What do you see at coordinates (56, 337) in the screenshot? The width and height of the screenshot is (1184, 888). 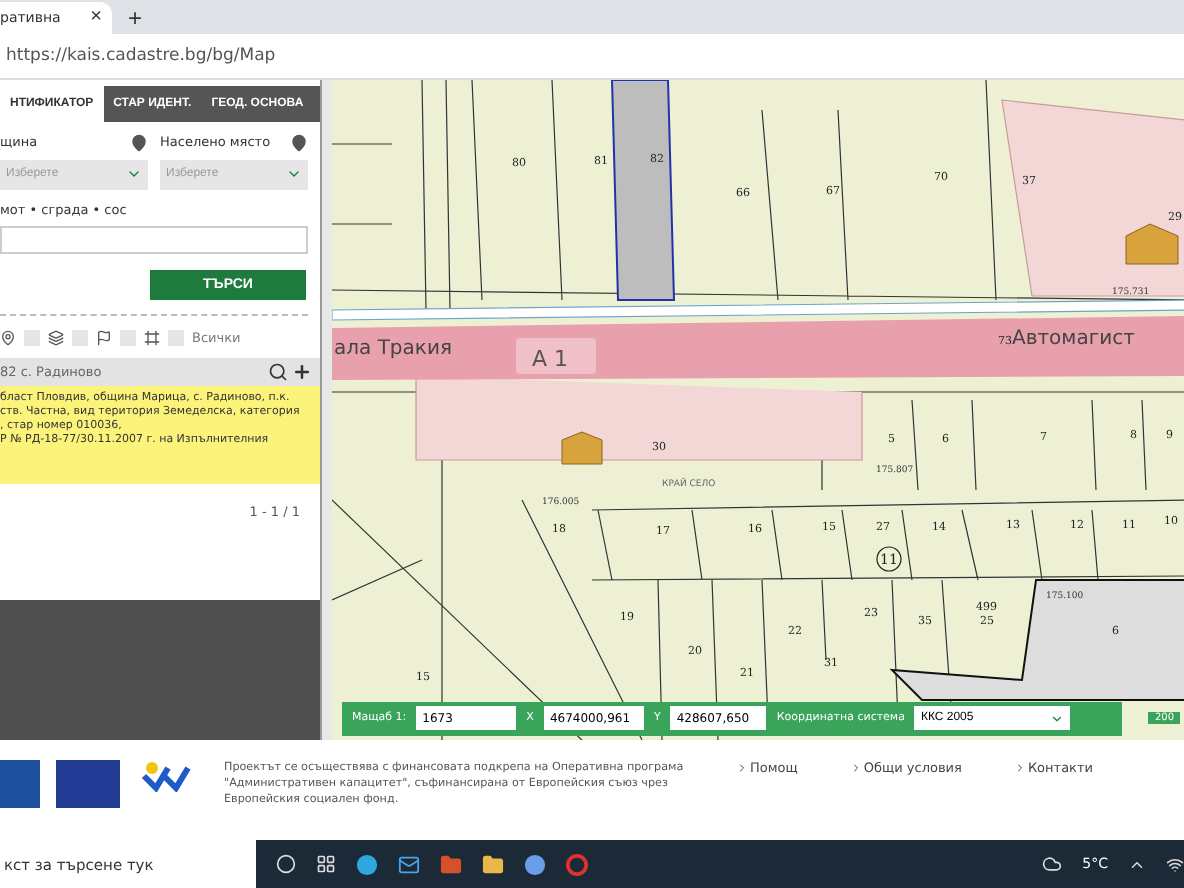 I see `layers-icon` at bounding box center [56, 337].